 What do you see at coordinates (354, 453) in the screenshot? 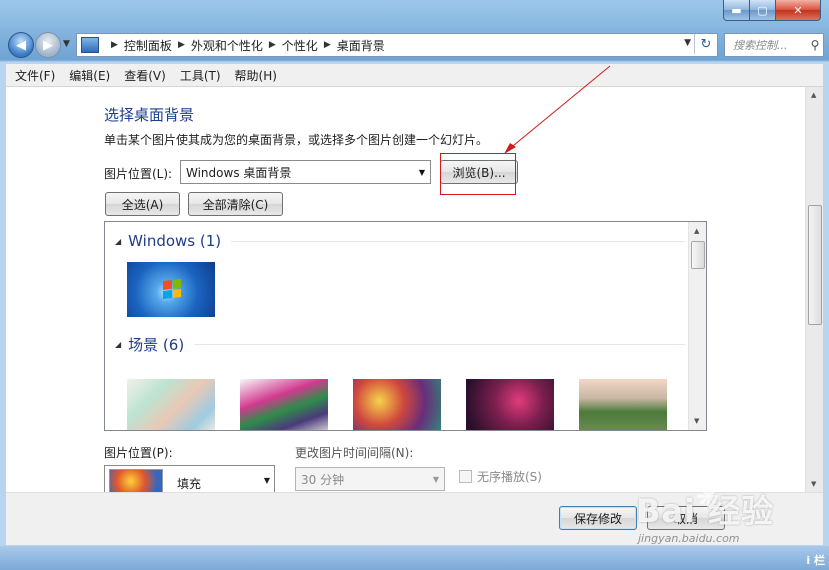
I see `interval-label: 更改图片时间间隔(N):` at bounding box center [354, 453].